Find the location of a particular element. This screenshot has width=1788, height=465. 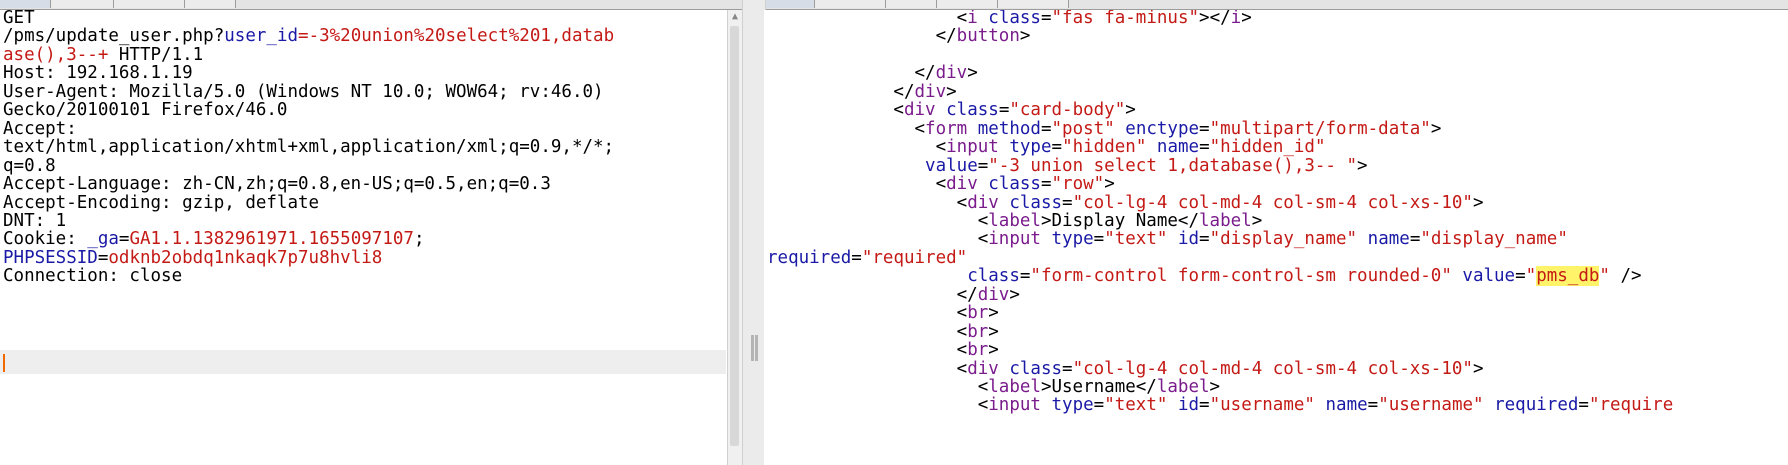

splitter-grip-icon is located at coordinates (752, 348).